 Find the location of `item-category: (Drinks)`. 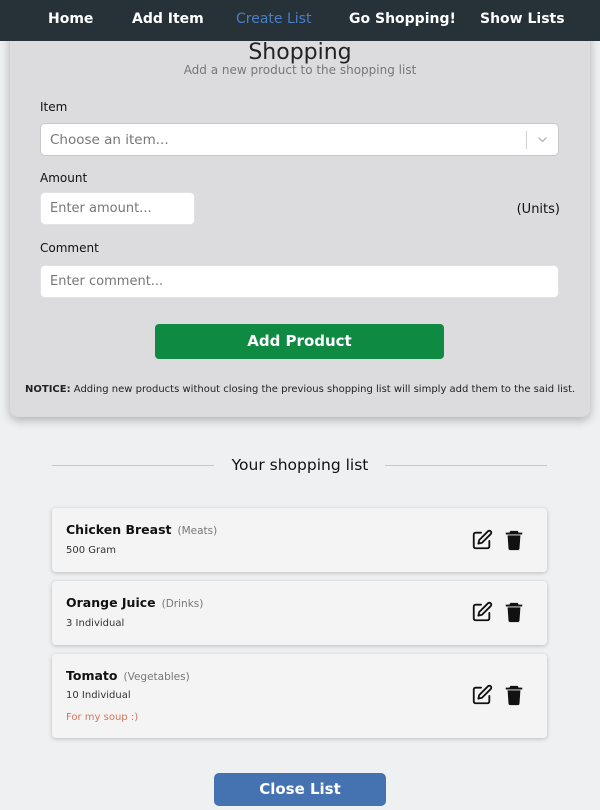

item-category: (Drinks) is located at coordinates (182, 604).